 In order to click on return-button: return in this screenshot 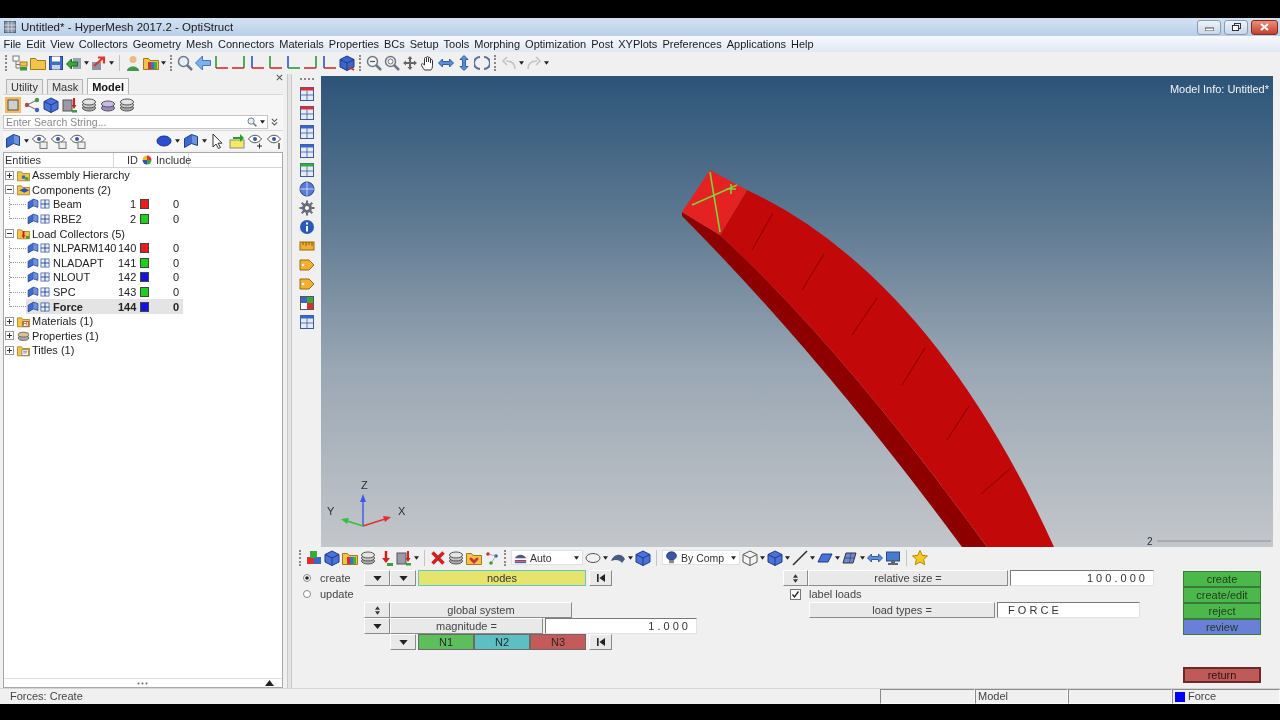, I will do `click(1222, 675)`.